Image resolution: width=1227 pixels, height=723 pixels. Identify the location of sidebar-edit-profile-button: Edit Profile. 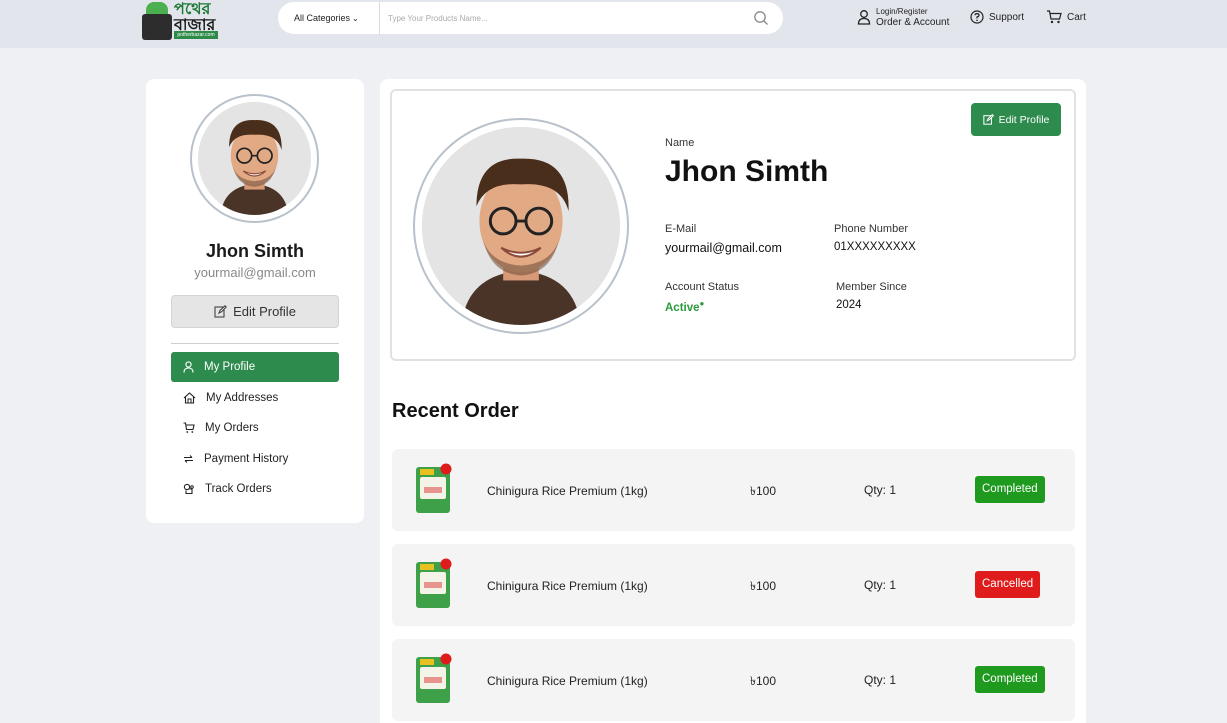
(255, 311).